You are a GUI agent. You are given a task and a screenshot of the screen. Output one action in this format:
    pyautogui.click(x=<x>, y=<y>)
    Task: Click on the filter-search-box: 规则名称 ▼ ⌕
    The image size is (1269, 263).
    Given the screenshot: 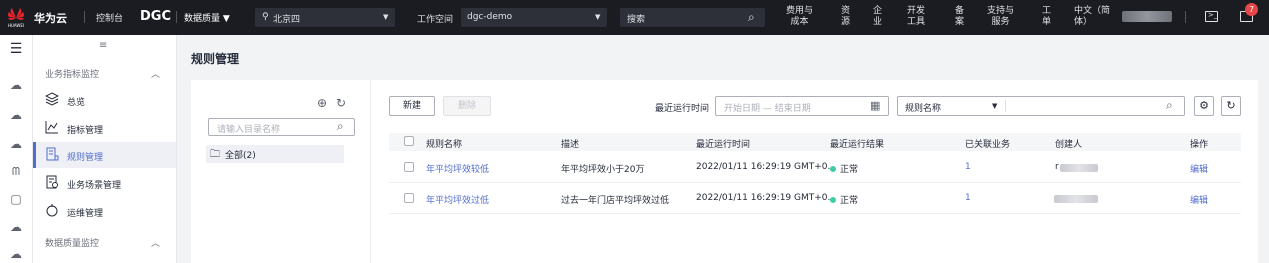 What is the action you would take?
    pyautogui.click(x=1041, y=106)
    